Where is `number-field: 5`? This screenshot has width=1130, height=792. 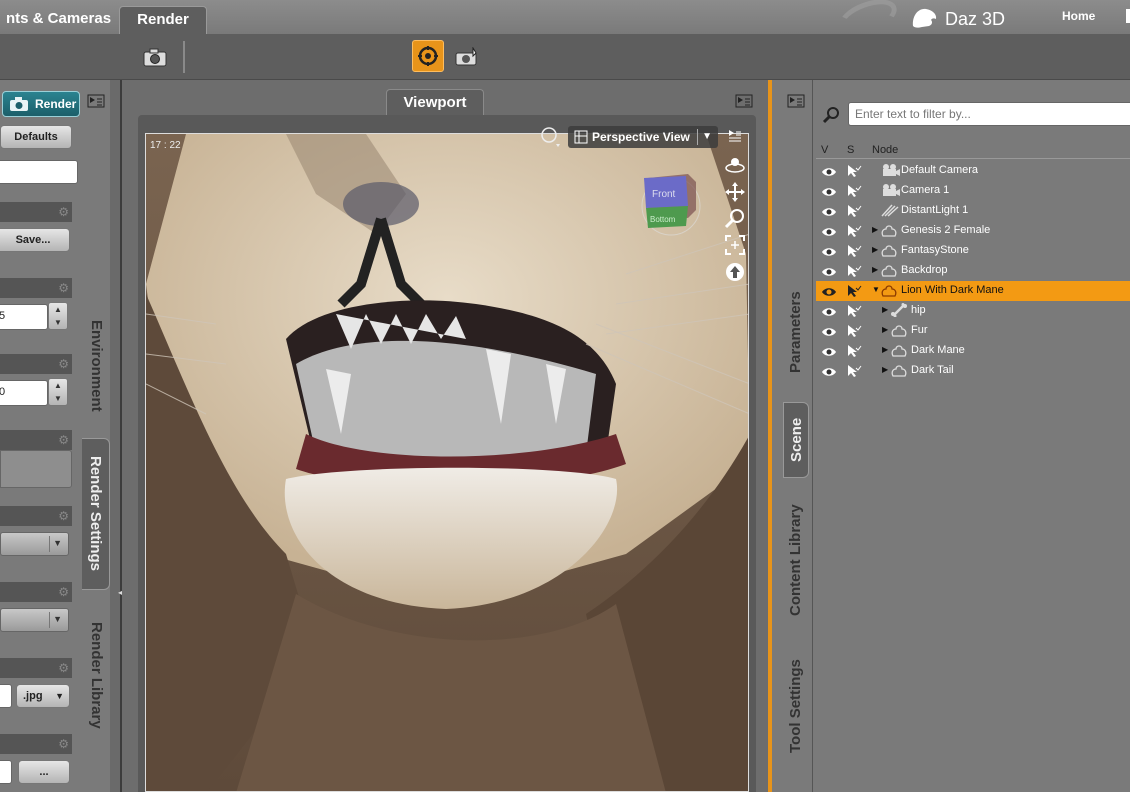 number-field: 5 is located at coordinates (24, 317).